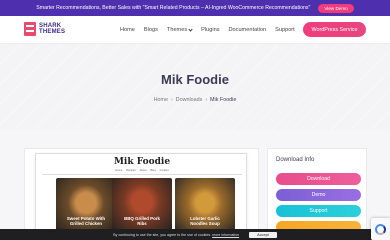 This screenshot has height=240, width=390. I want to click on logo-text-line2: THEMES, so click(52, 32).